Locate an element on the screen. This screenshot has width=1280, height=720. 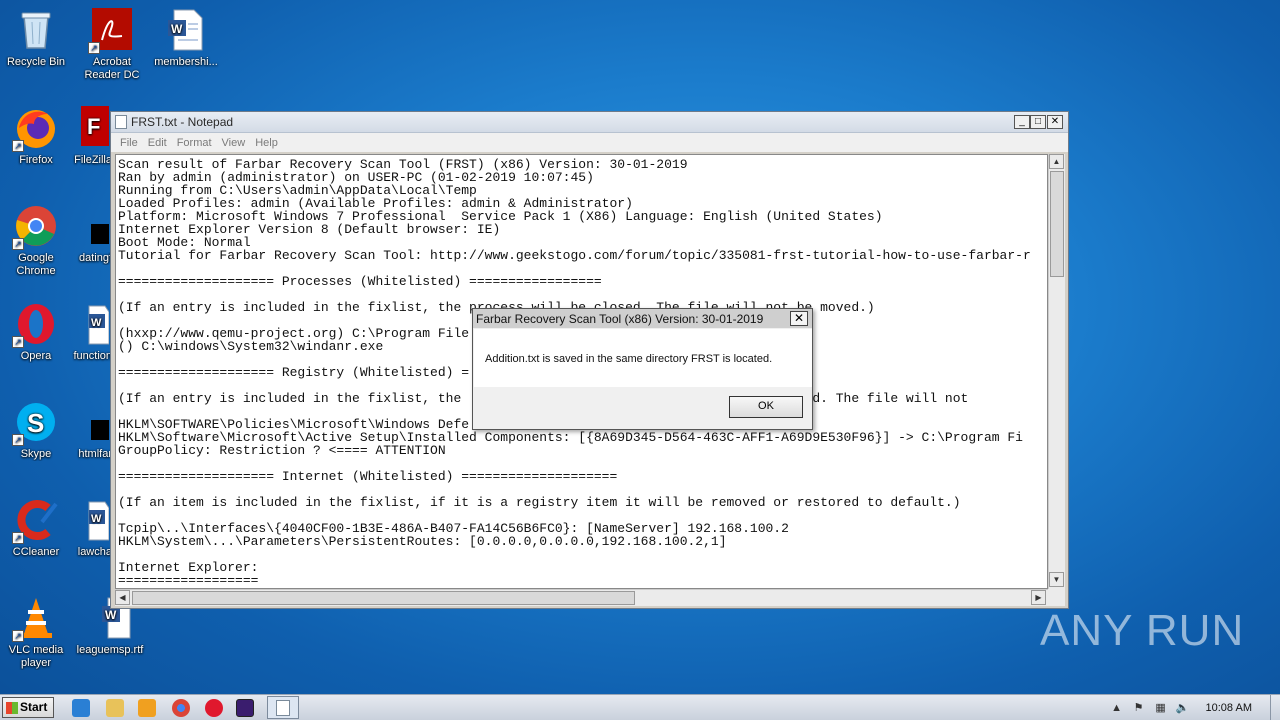
vertical-scroll-thumb is located at coordinates (1057, 224).